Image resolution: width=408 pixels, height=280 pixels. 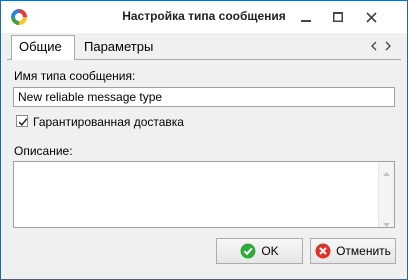 What do you see at coordinates (363, 251) in the screenshot?
I see `cancel-label: Отменить` at bounding box center [363, 251].